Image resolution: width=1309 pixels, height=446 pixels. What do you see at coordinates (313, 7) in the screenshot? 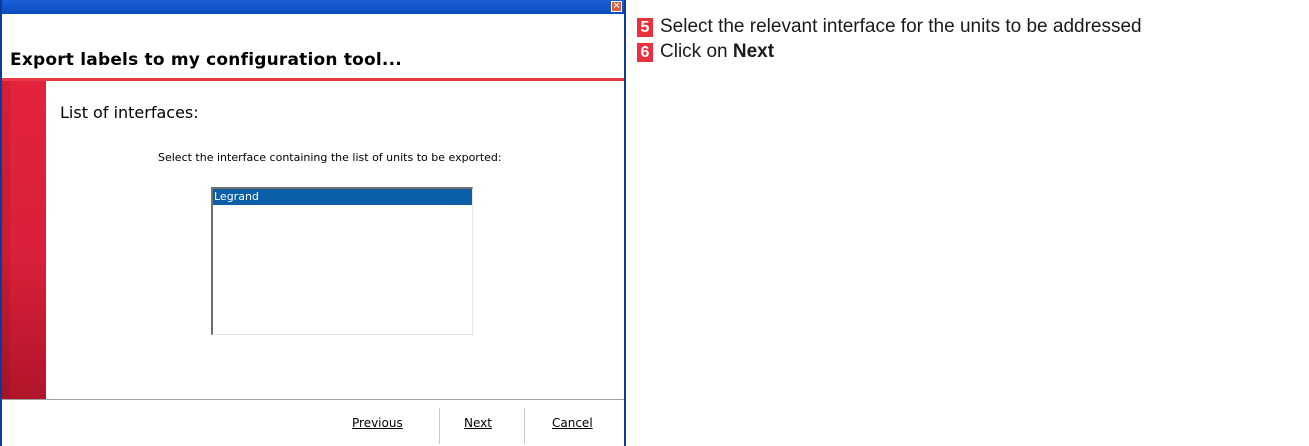
I see `window-titlebar: ×` at bounding box center [313, 7].